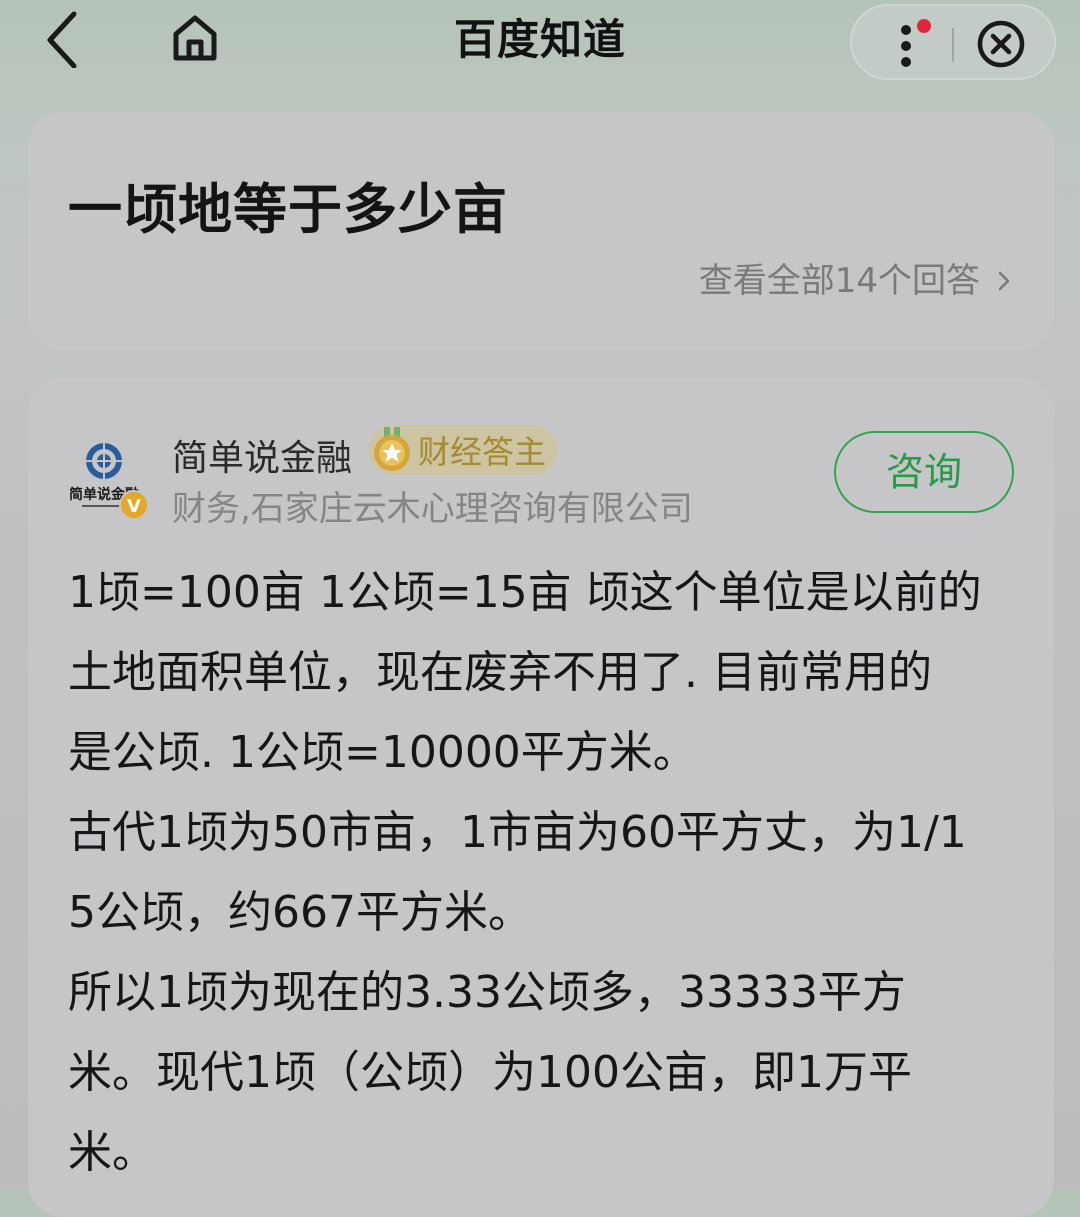  What do you see at coordinates (1004, 281) in the screenshot?
I see `chevron-right-icon` at bounding box center [1004, 281].